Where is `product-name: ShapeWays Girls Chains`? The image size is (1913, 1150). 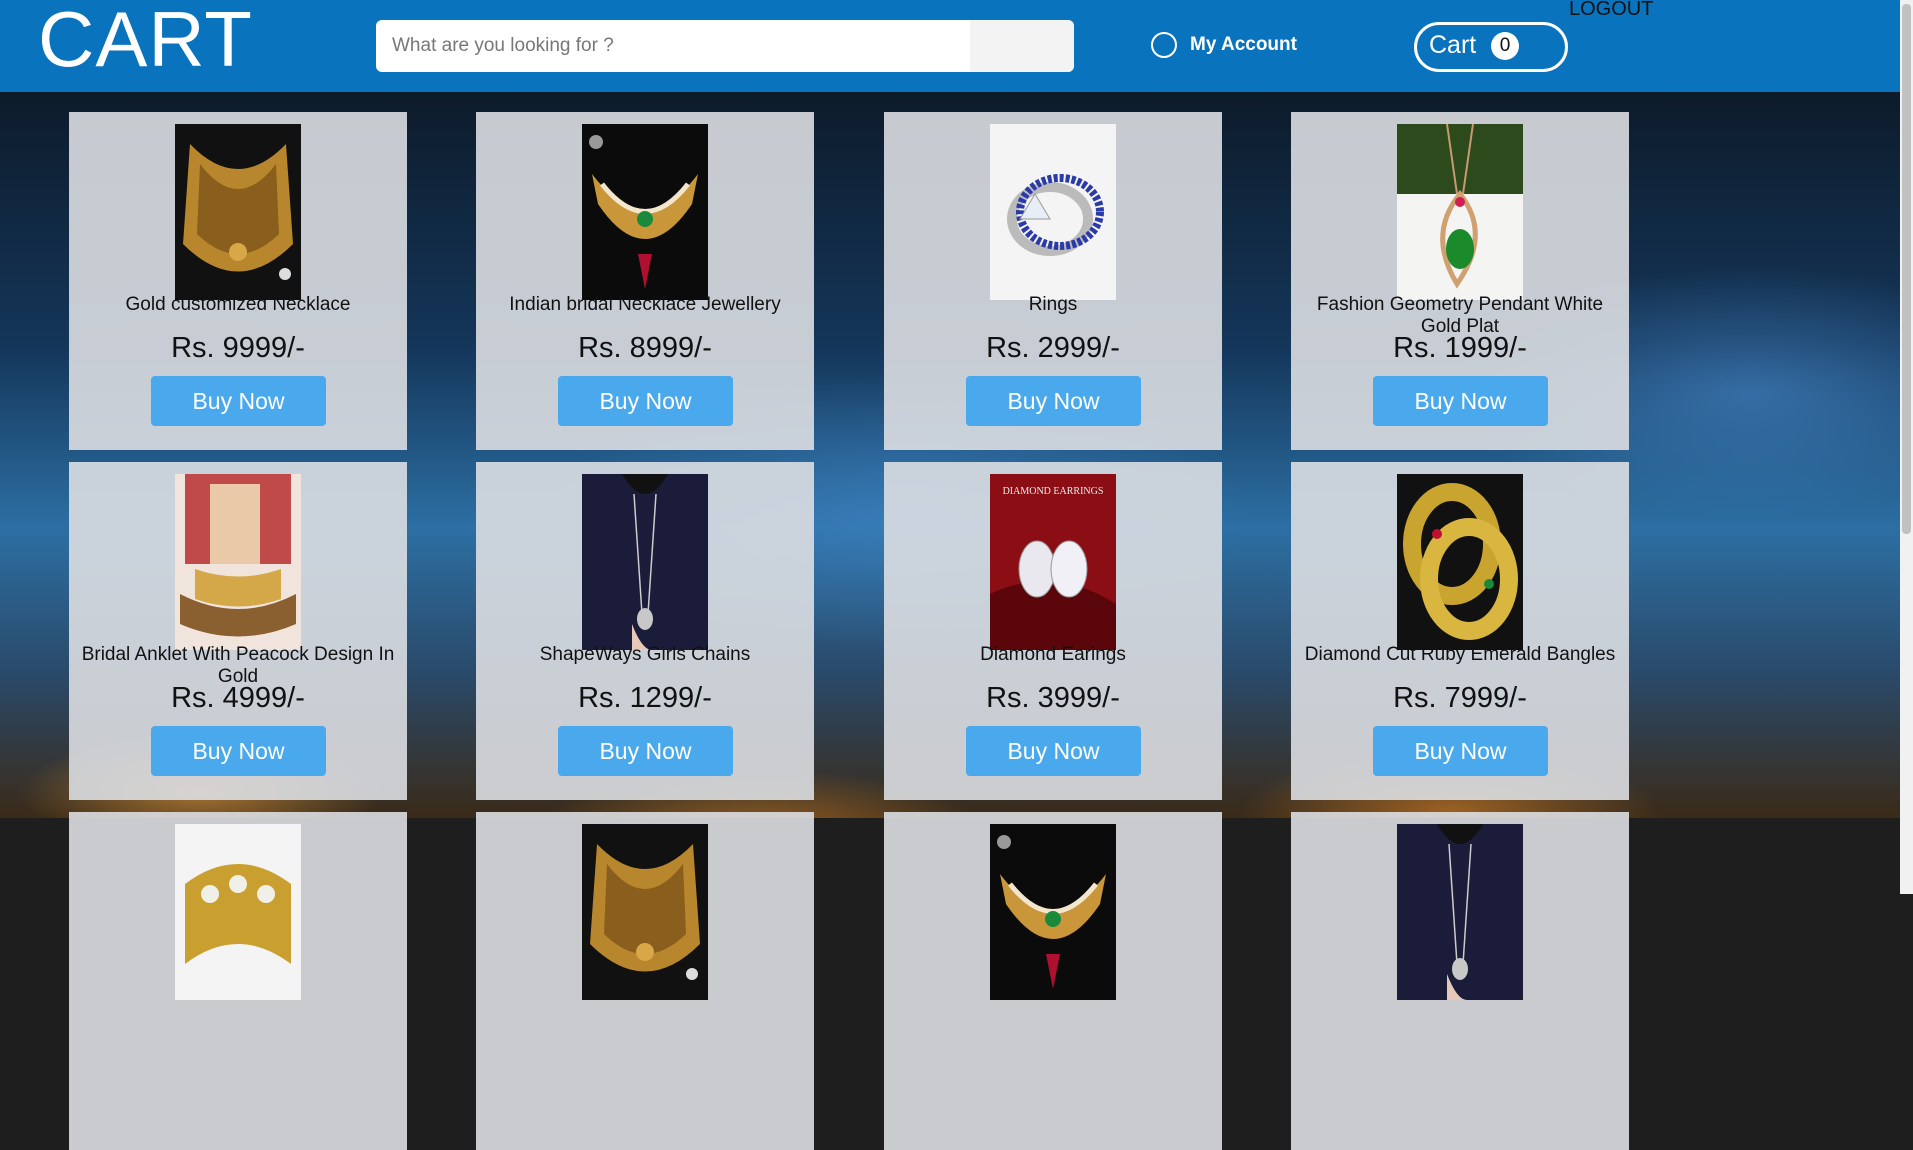
product-name: ShapeWays Girls Chains is located at coordinates (645, 654).